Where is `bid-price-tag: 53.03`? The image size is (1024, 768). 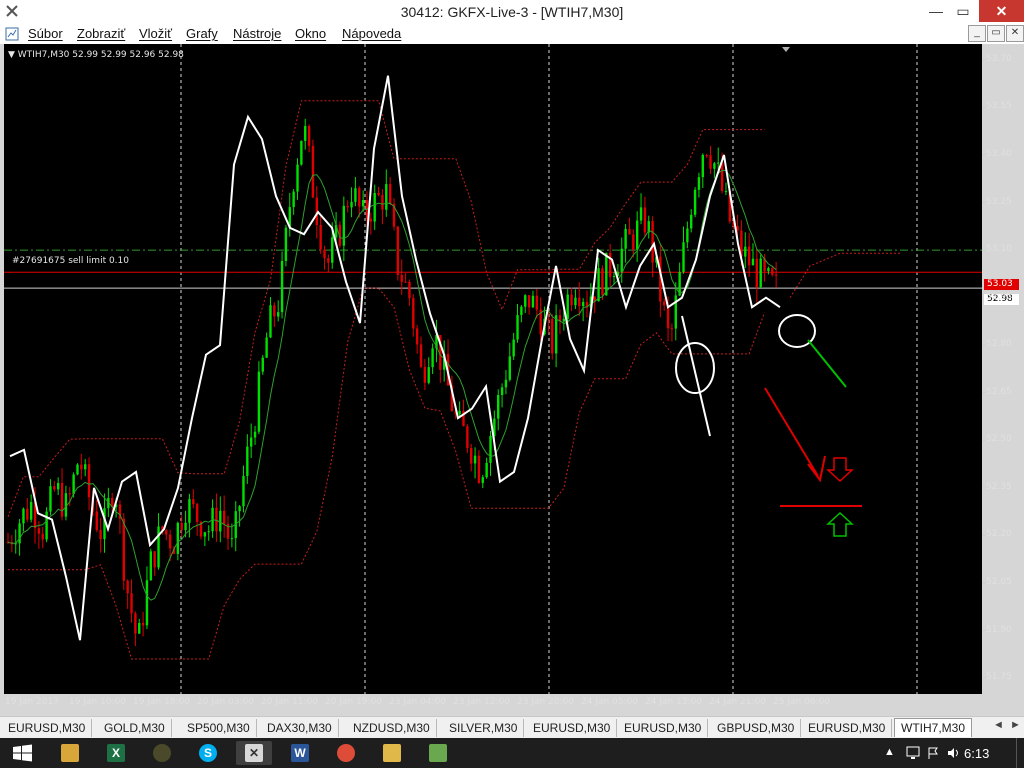 bid-price-tag: 53.03 is located at coordinates (1001, 284).